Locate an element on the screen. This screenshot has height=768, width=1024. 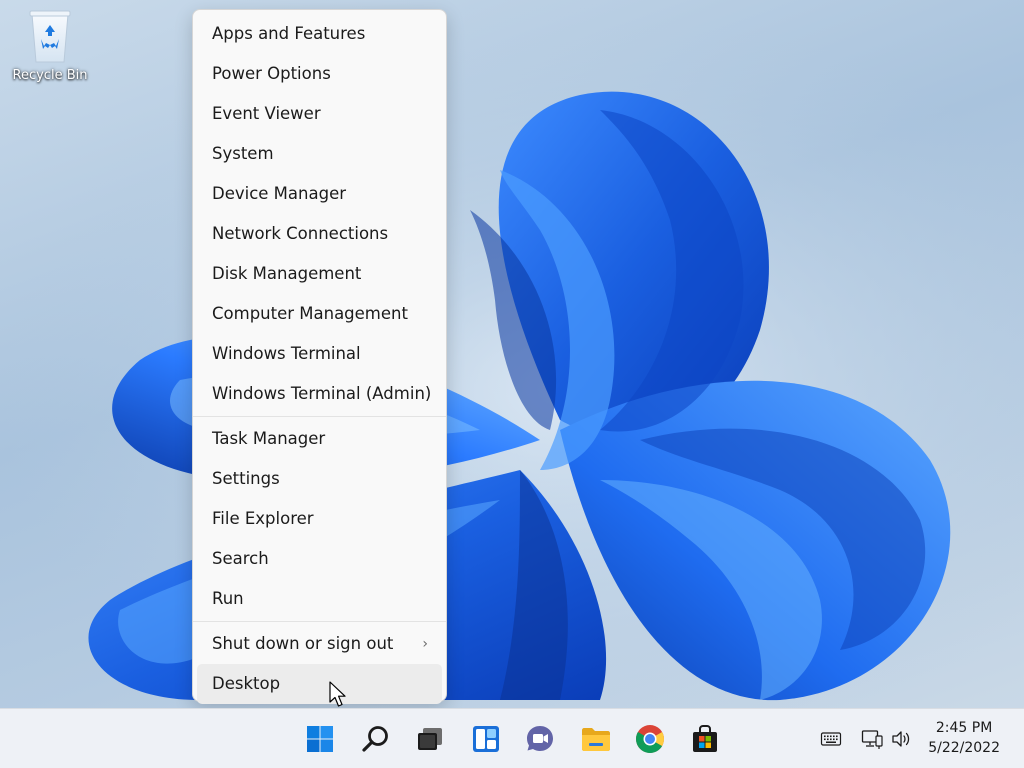
menu-item-computer-management: Computer Management is located at coordinates (319, 314).